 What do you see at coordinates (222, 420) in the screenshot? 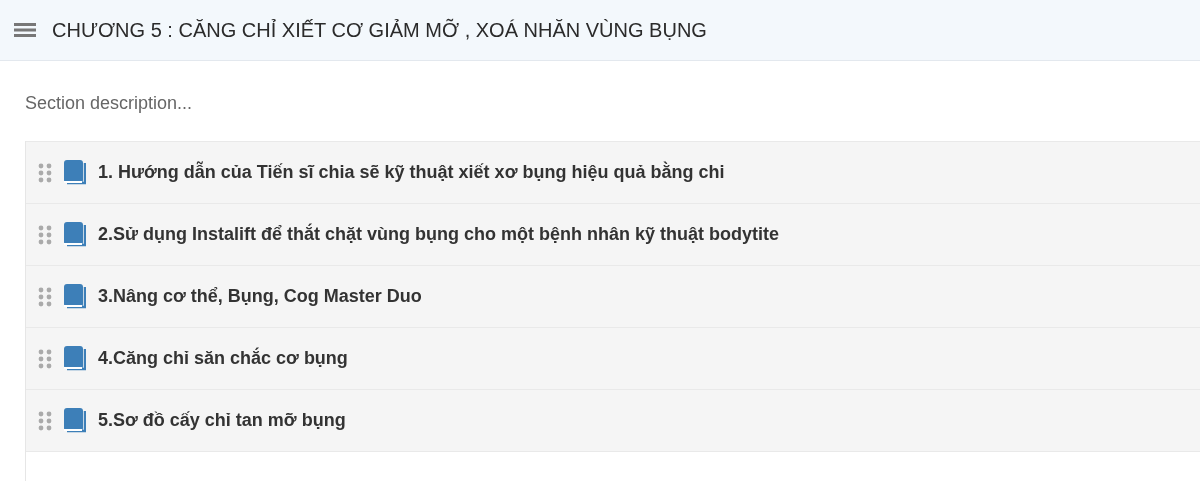
I see `lesson-title: 5.Sơ đồ cấy chỉ tan mỡ bụng` at bounding box center [222, 420].